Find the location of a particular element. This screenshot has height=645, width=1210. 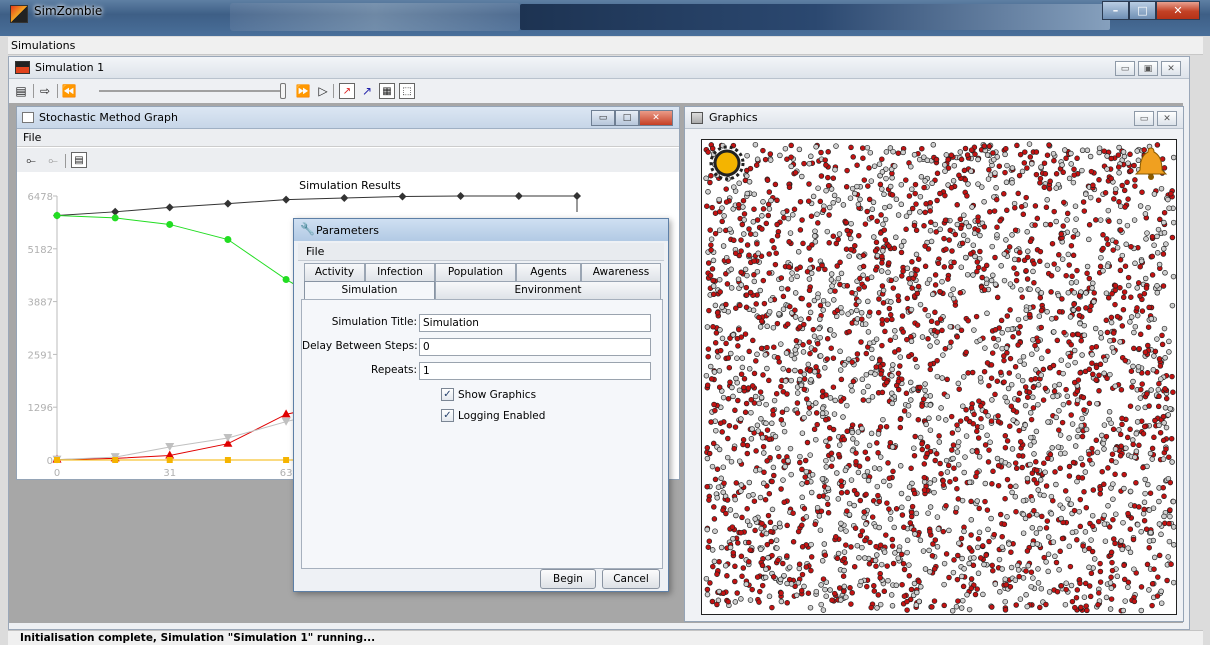

rewind-icon: ⏪ is located at coordinates (69, 91).